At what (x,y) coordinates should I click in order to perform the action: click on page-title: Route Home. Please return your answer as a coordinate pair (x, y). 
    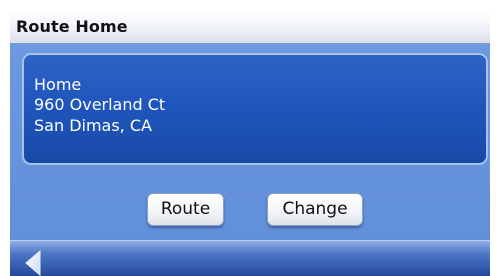
    Looking at the image, I should click on (72, 26).